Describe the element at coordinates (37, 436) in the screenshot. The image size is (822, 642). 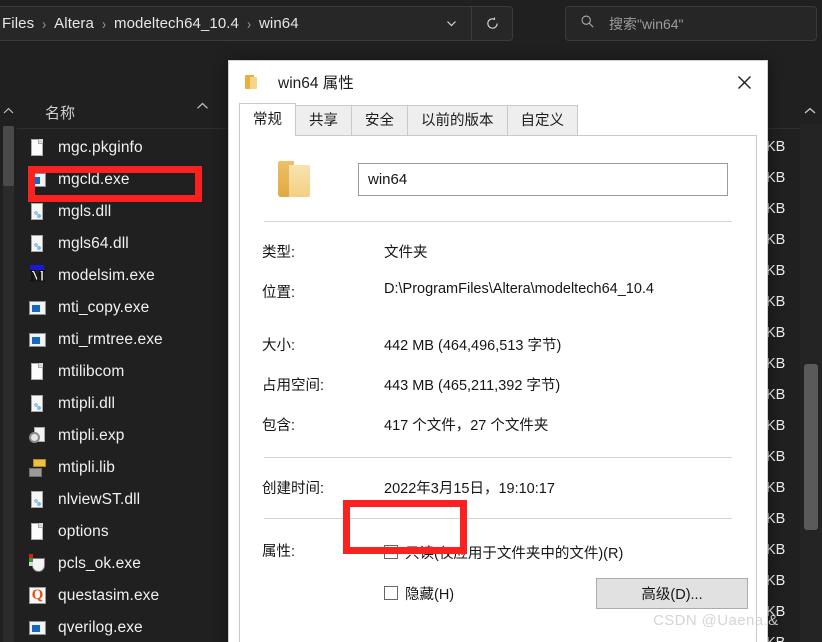
I see `exports-icon` at that location.